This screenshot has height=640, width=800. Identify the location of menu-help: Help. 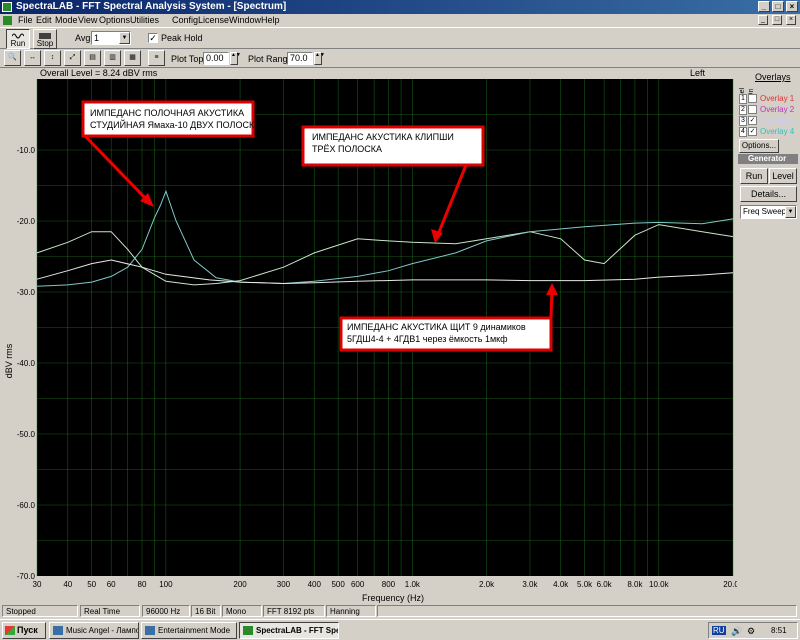
(270, 20).